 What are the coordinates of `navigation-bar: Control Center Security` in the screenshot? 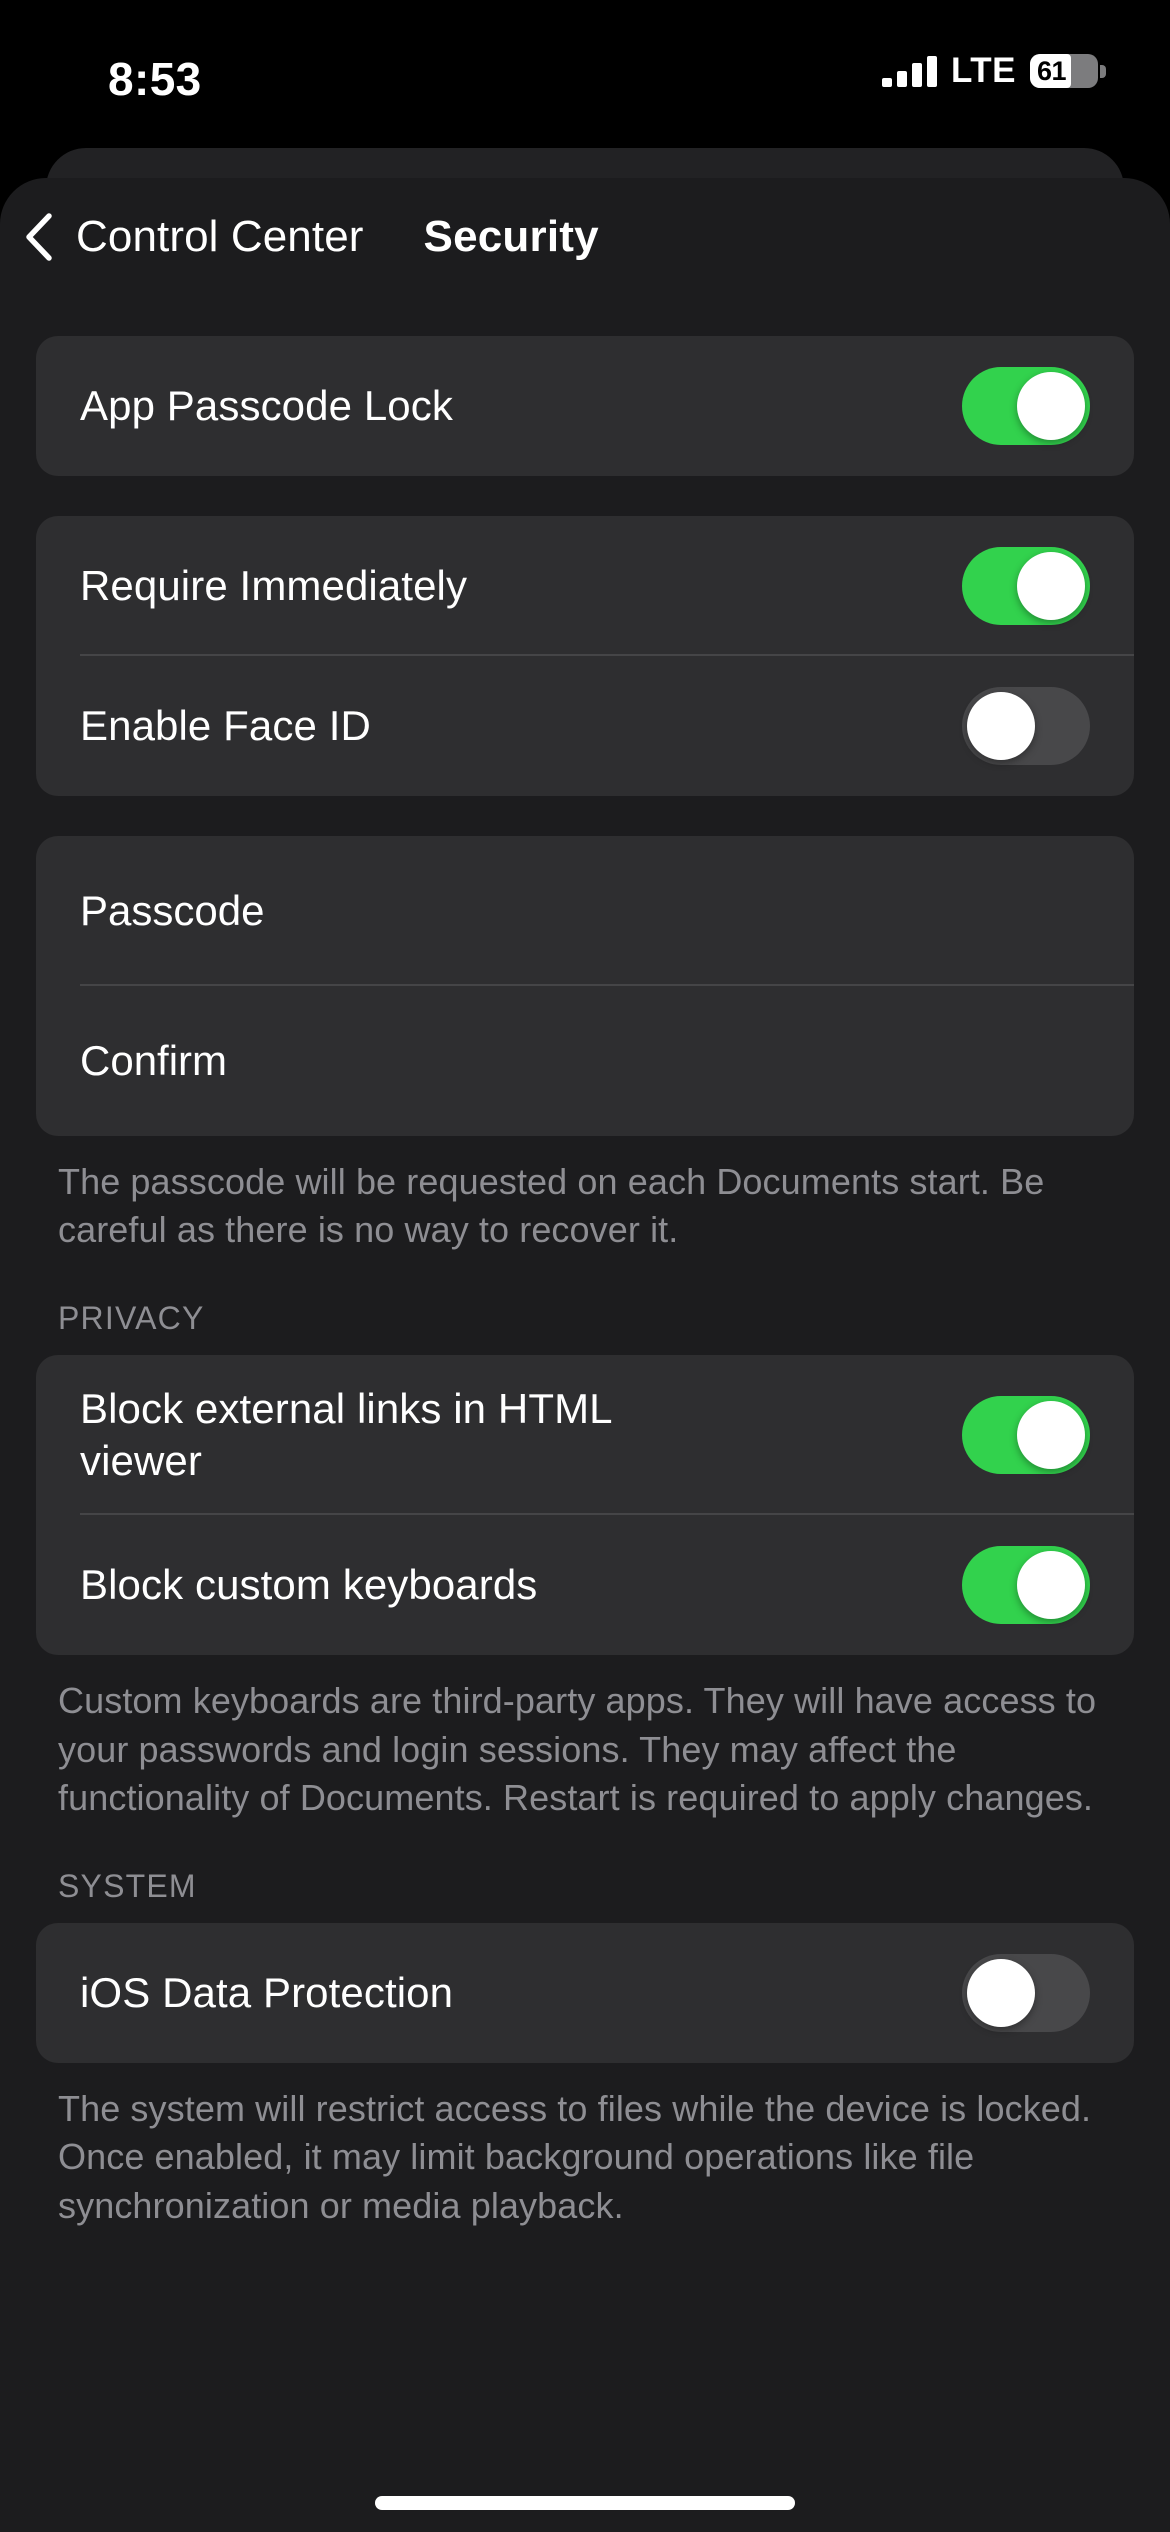 It's located at (585, 237).